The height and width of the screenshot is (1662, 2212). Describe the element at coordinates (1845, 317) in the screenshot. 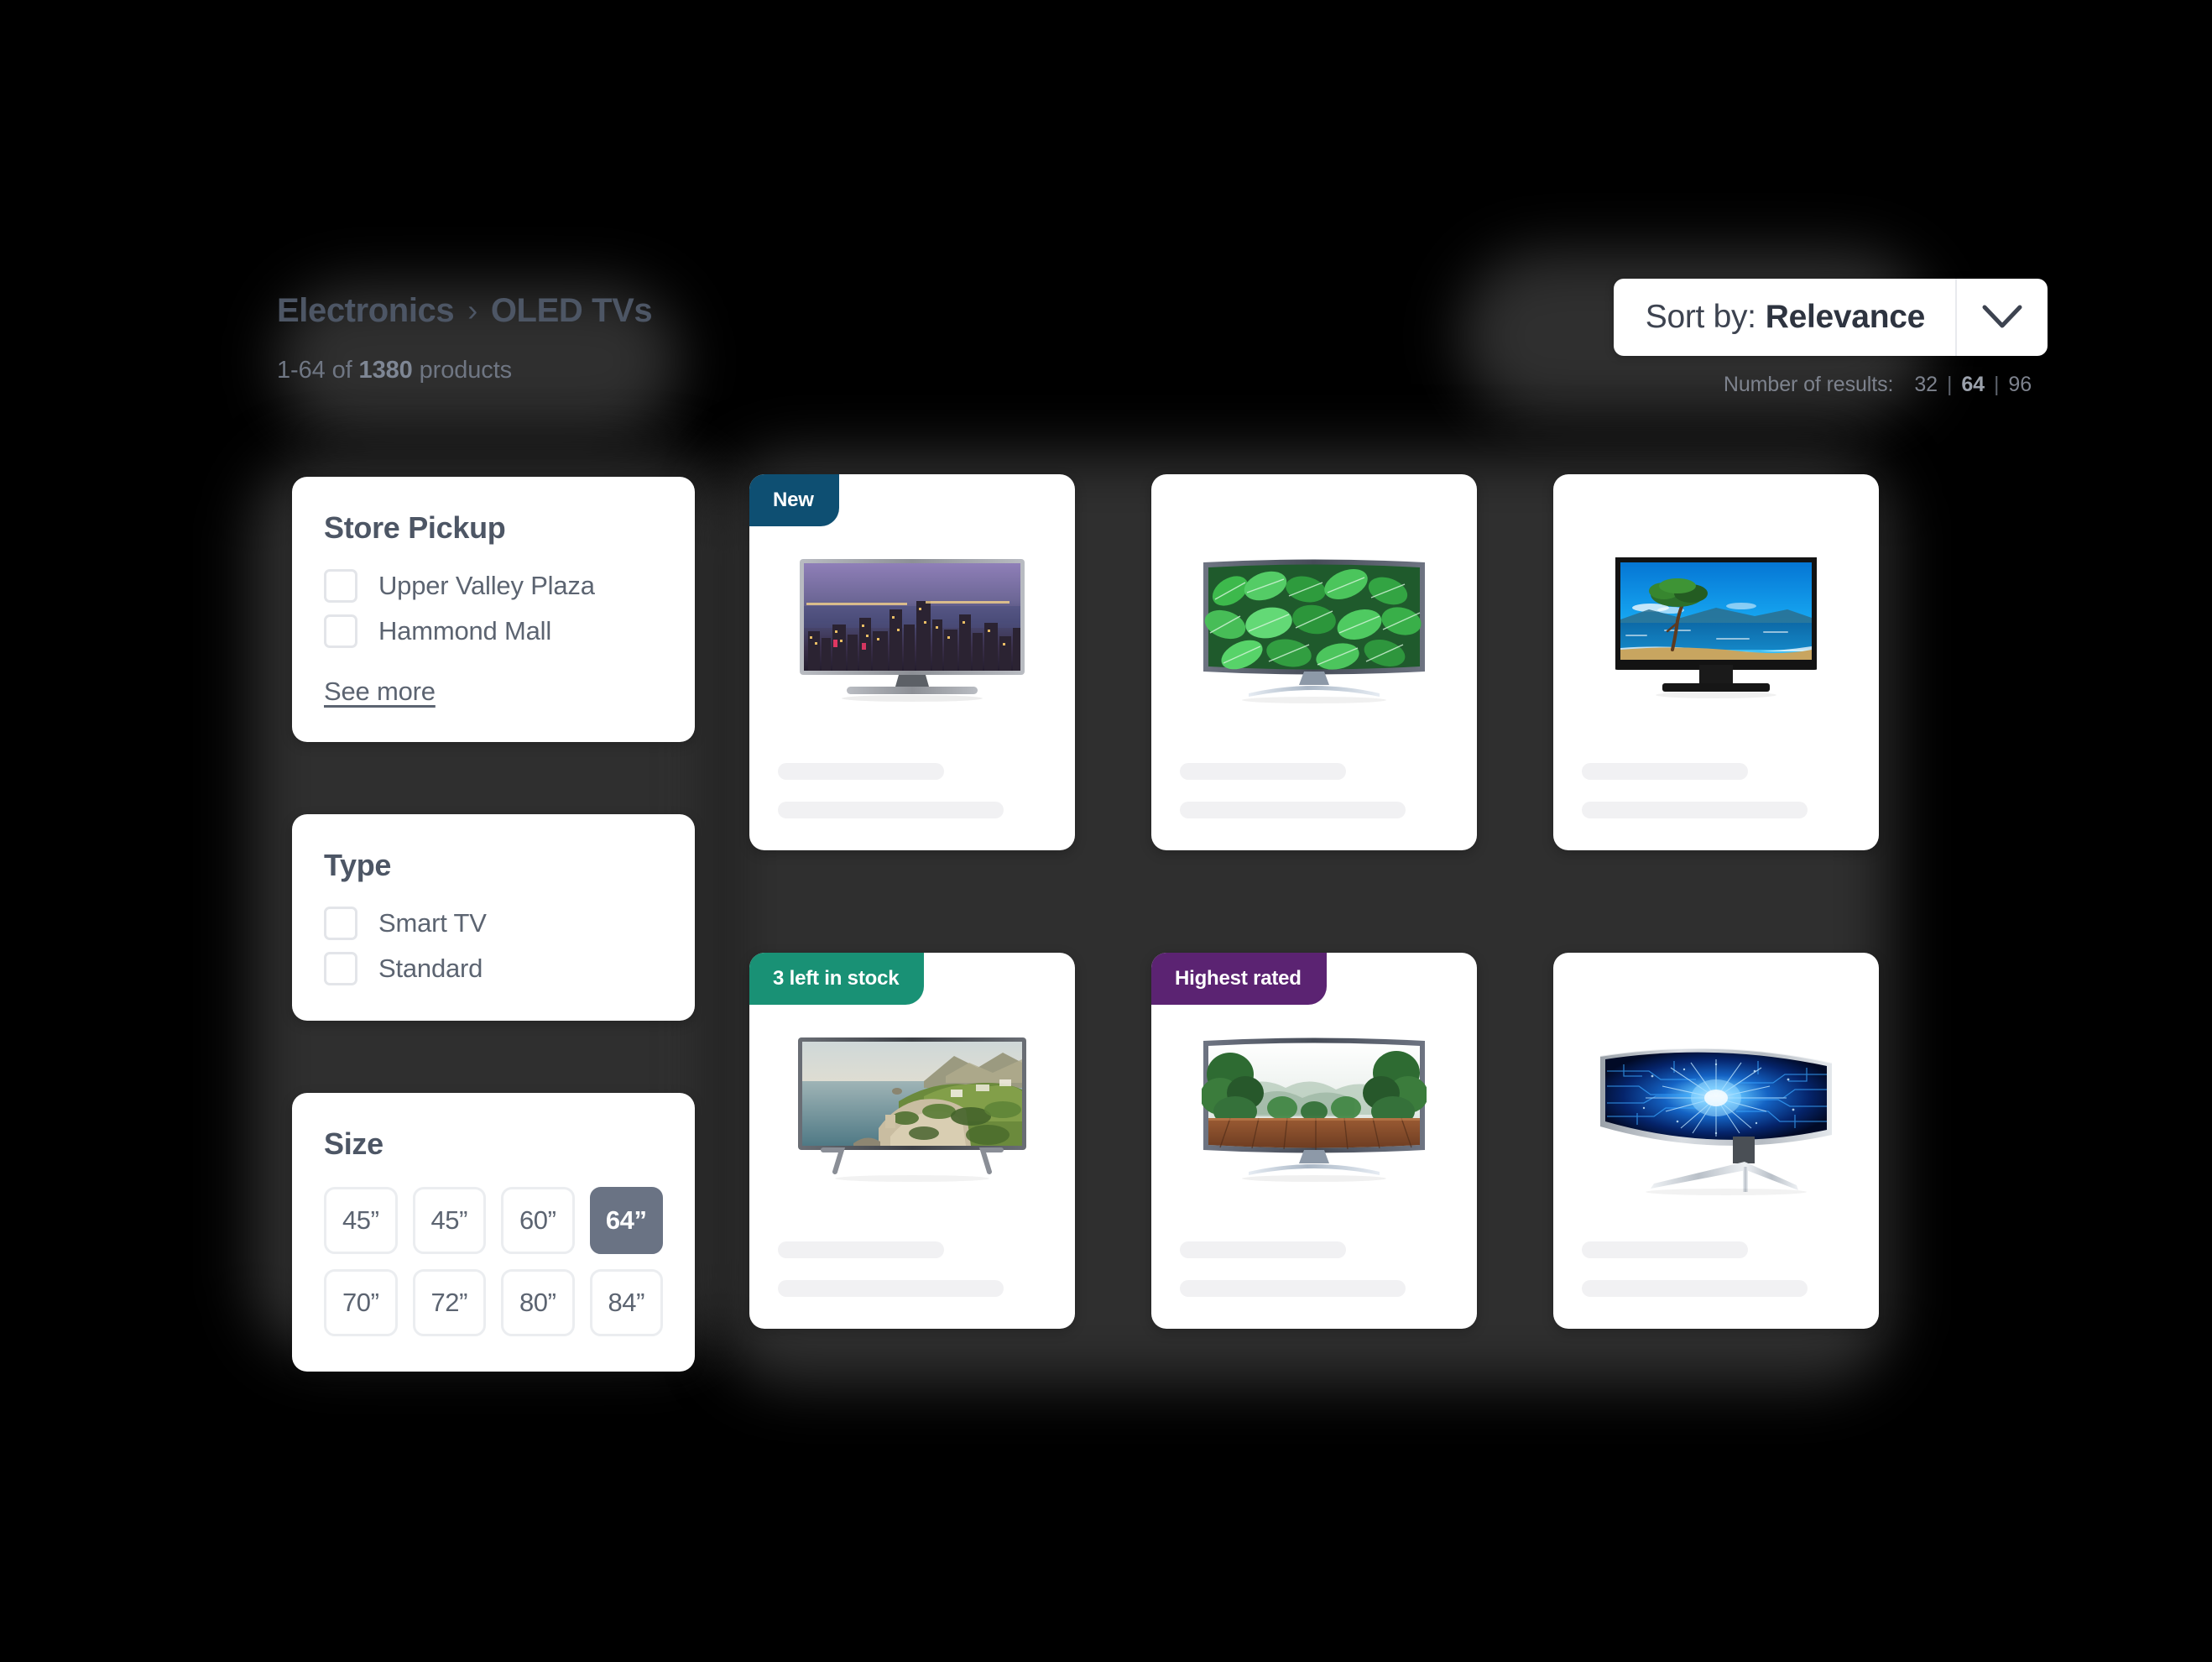

I see `sort-by-value: Relevance` at that location.